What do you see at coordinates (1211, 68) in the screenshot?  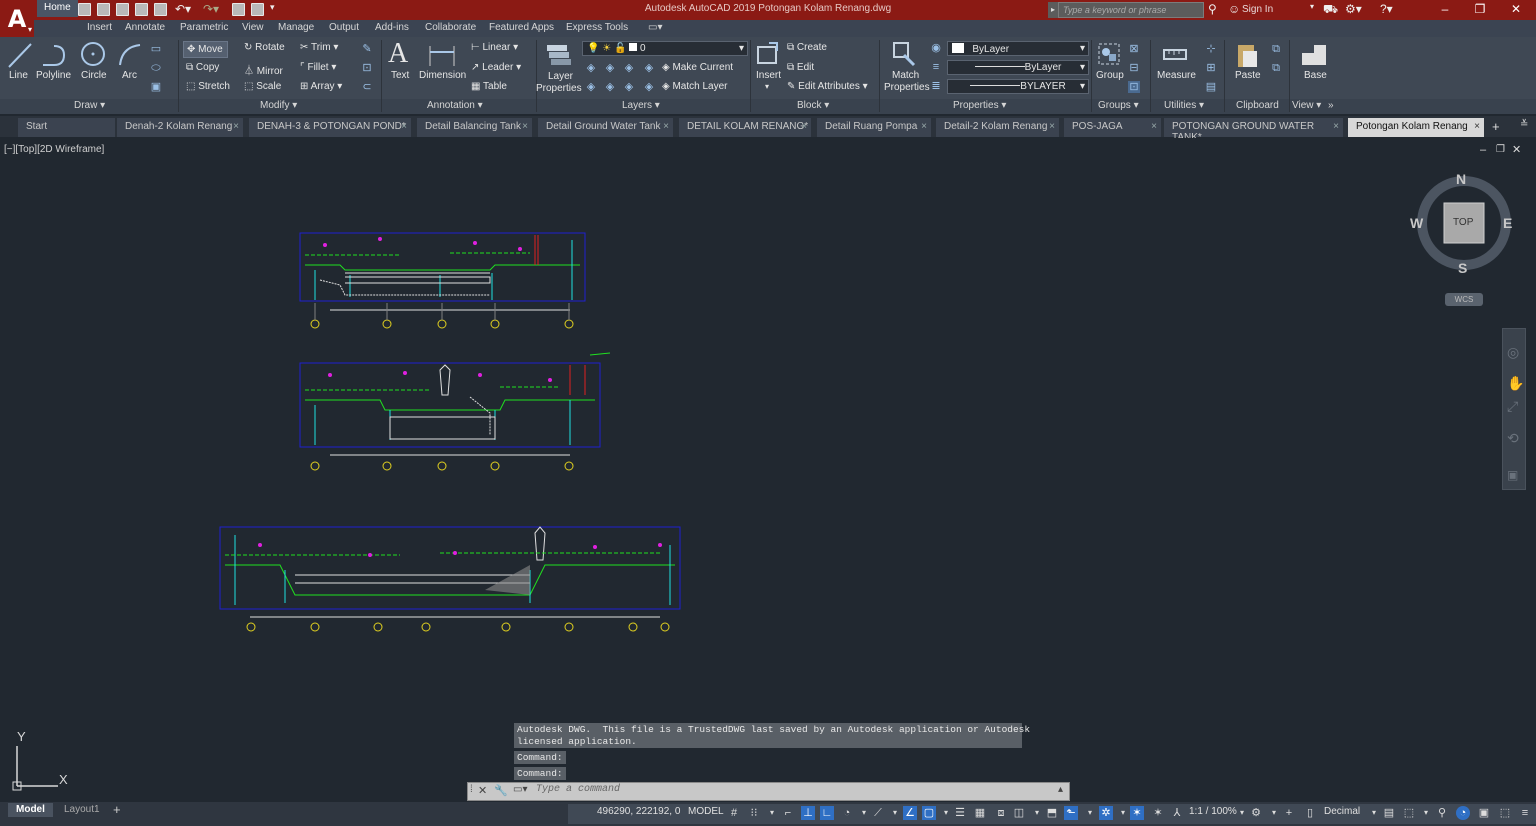 I see `select-all-icon: ⊞` at bounding box center [1211, 68].